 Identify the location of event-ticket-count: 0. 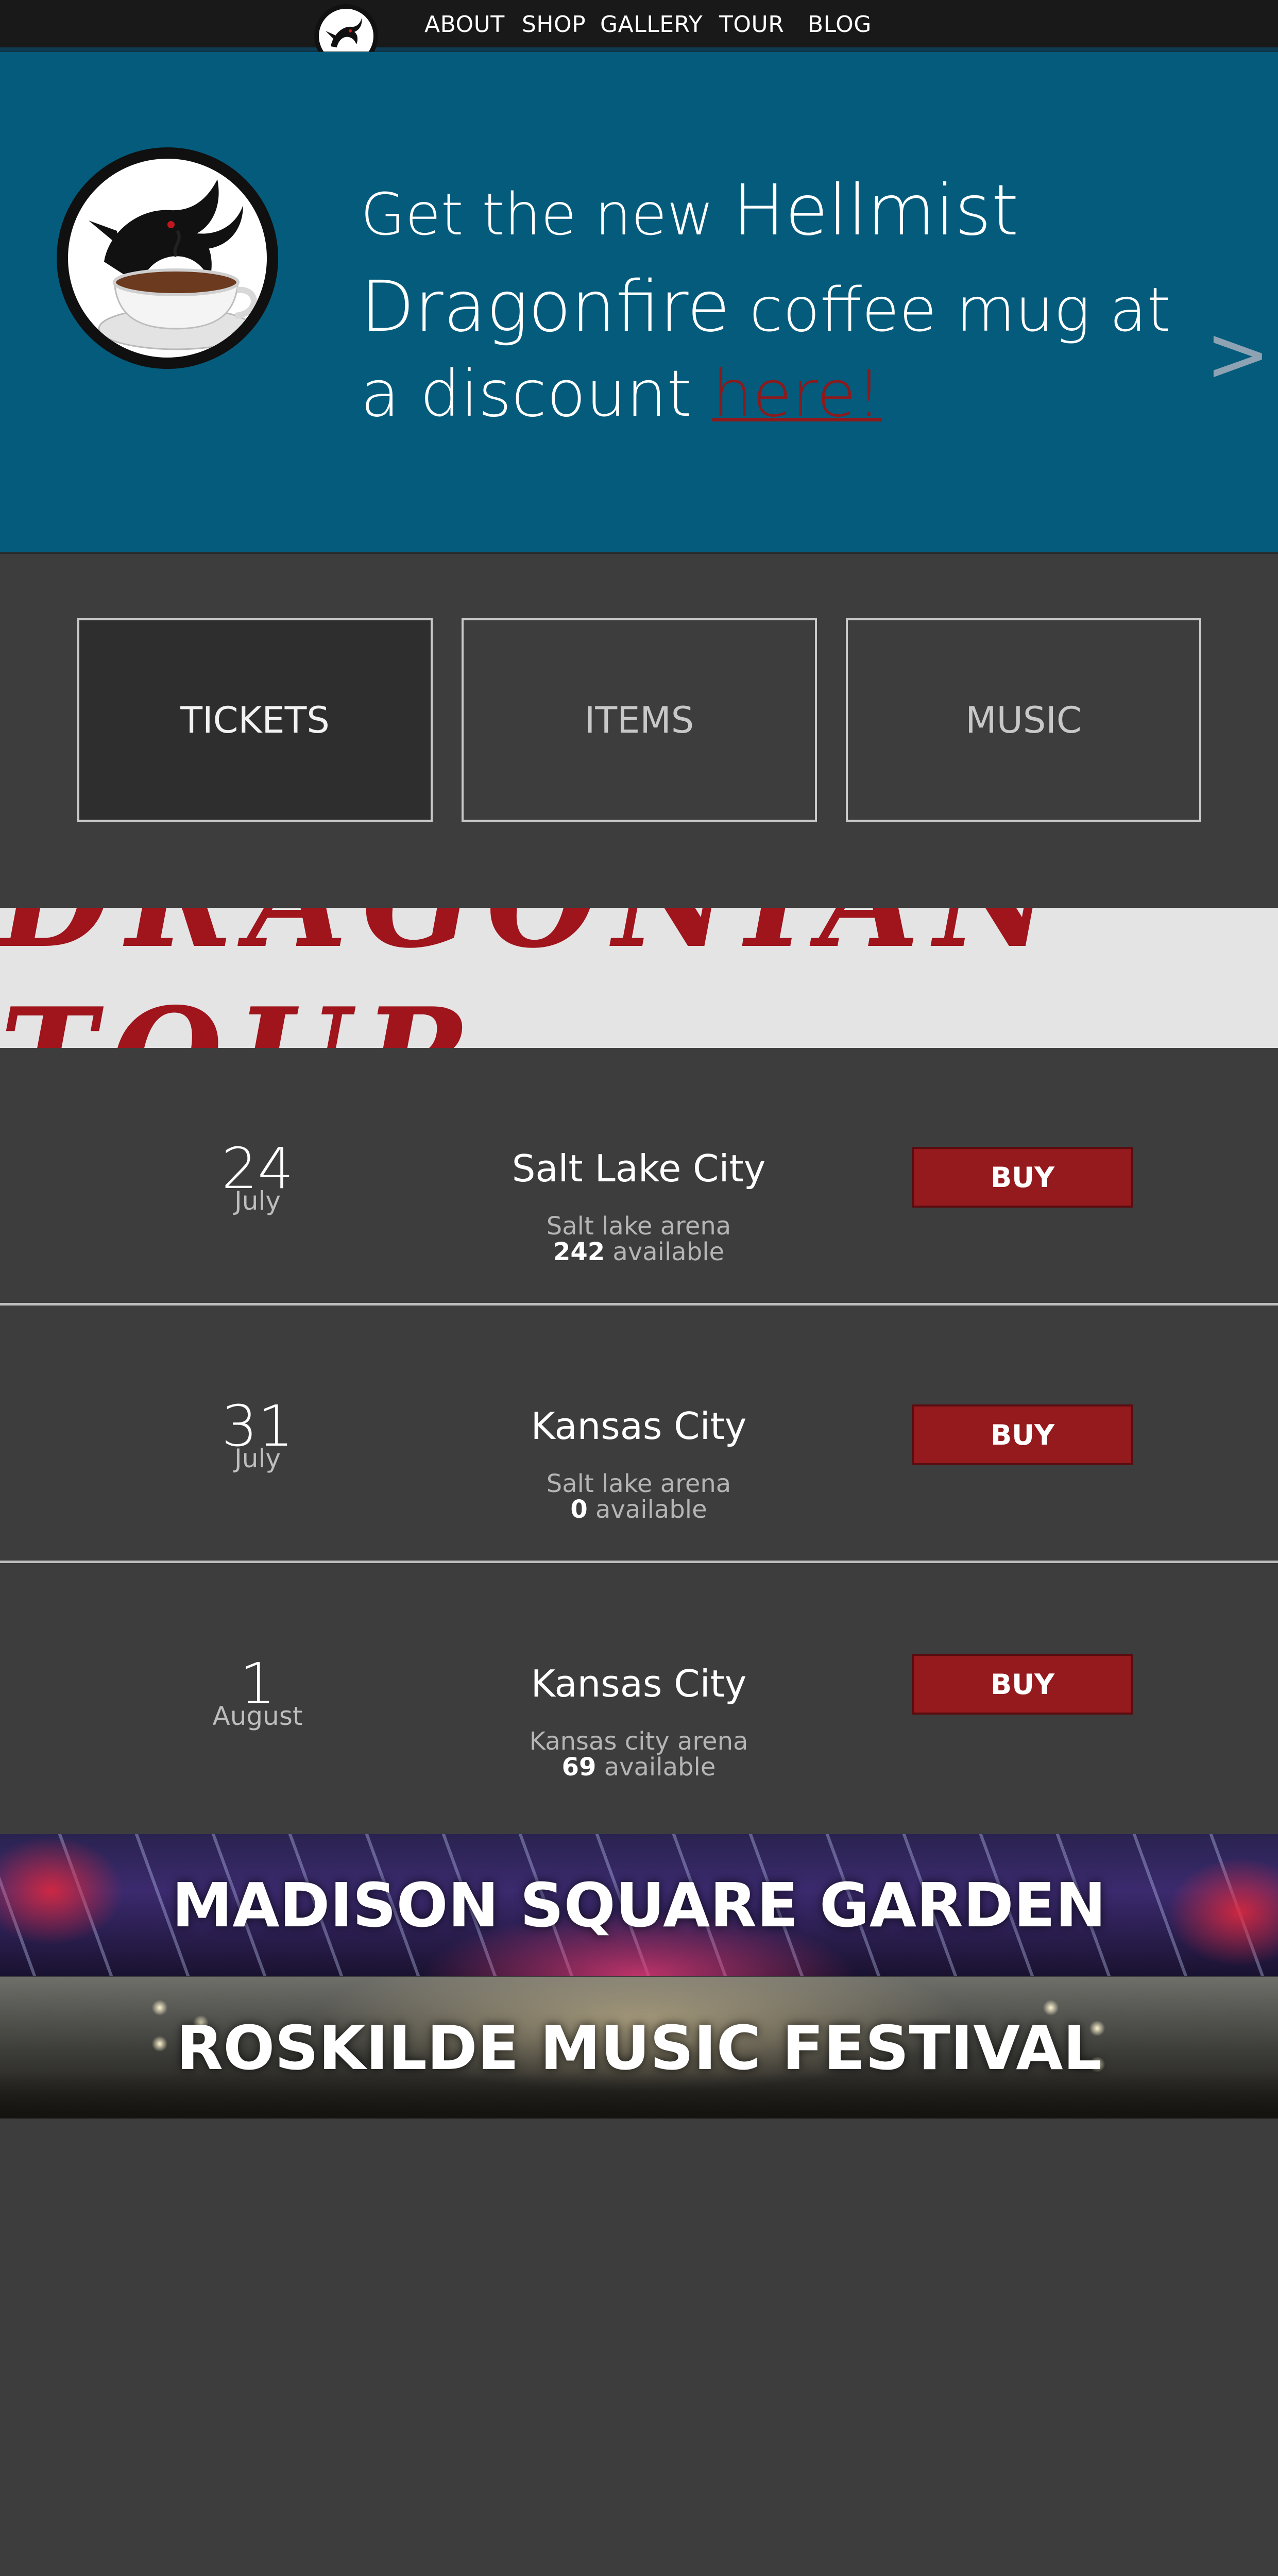
(579, 1509).